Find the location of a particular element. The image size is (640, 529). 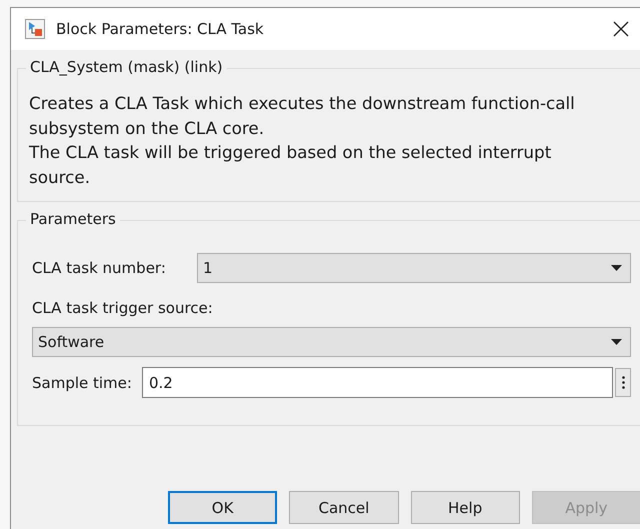

dropdown: Software is located at coordinates (331, 342).